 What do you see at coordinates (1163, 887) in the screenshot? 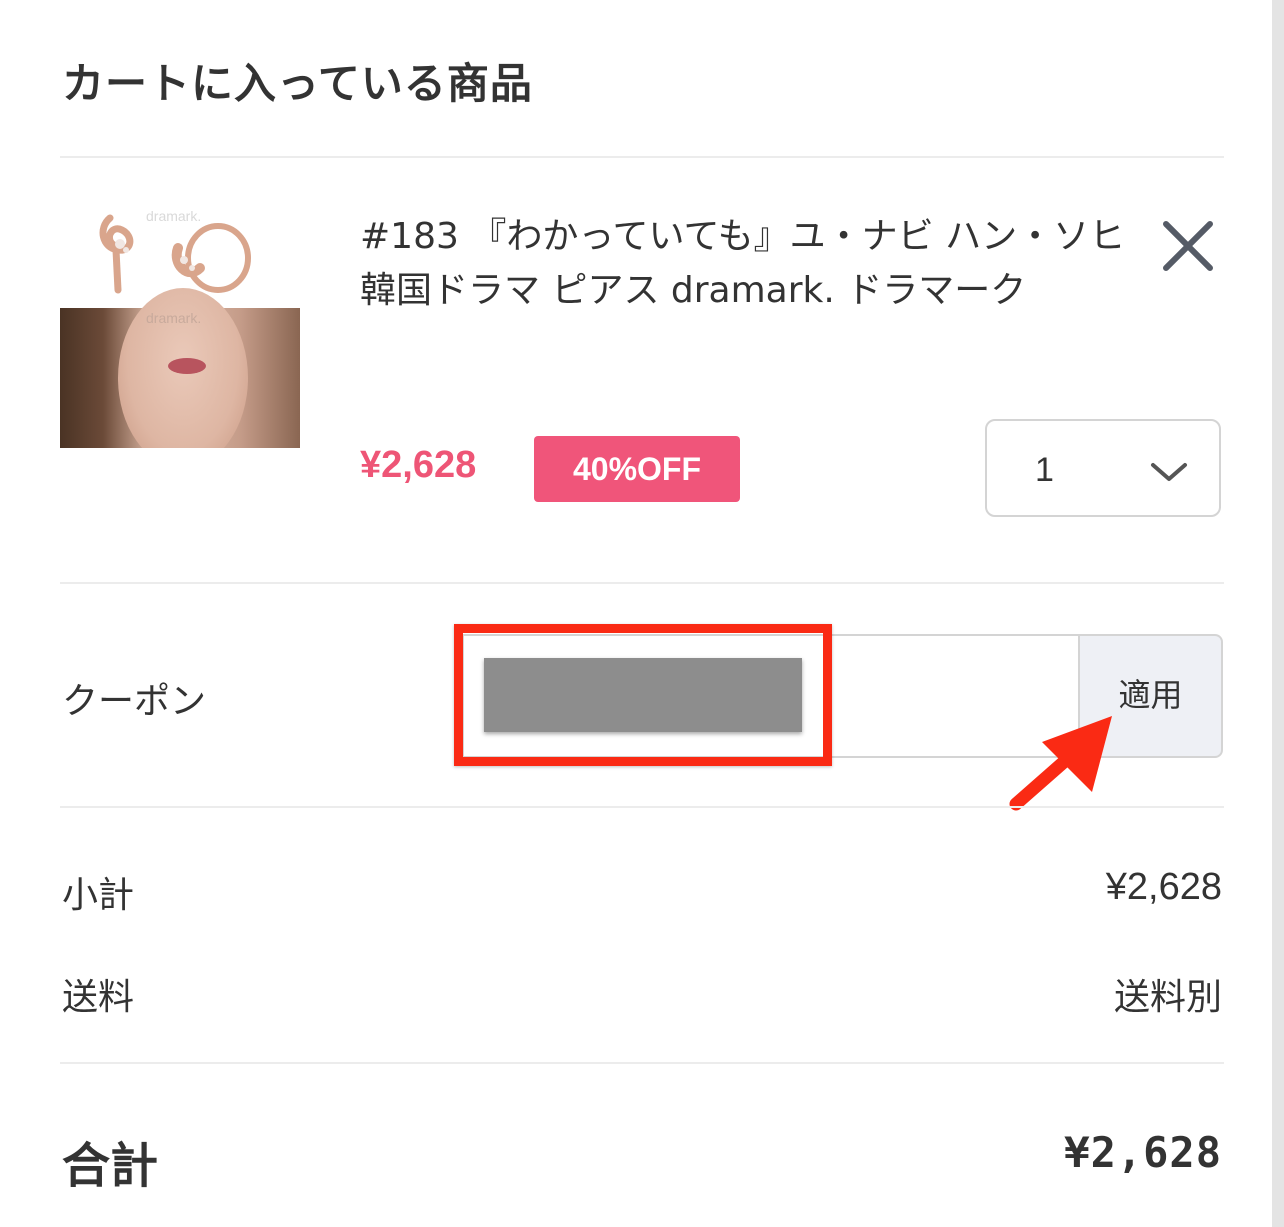
I see `subtotal-value: ¥2,628` at bounding box center [1163, 887].